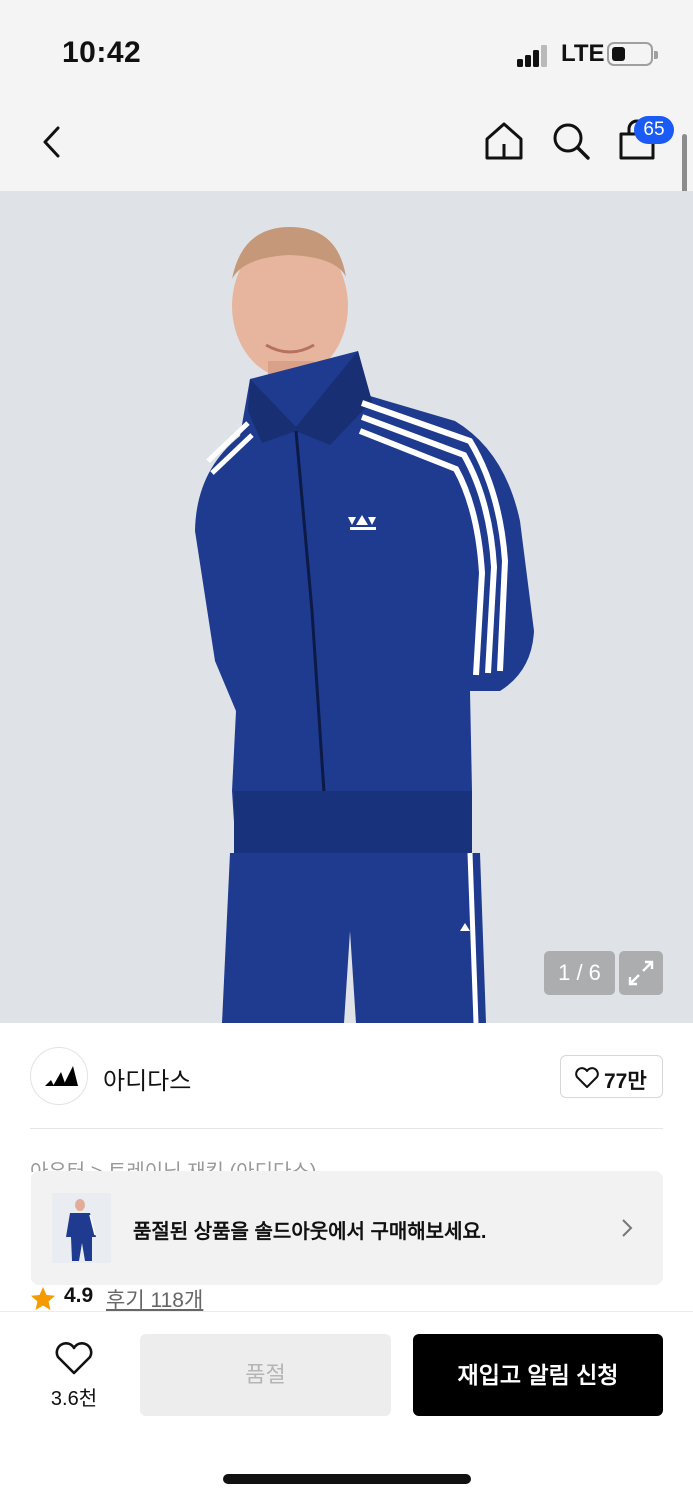  I want to click on adidas-logo-icon, so click(61, 1076).